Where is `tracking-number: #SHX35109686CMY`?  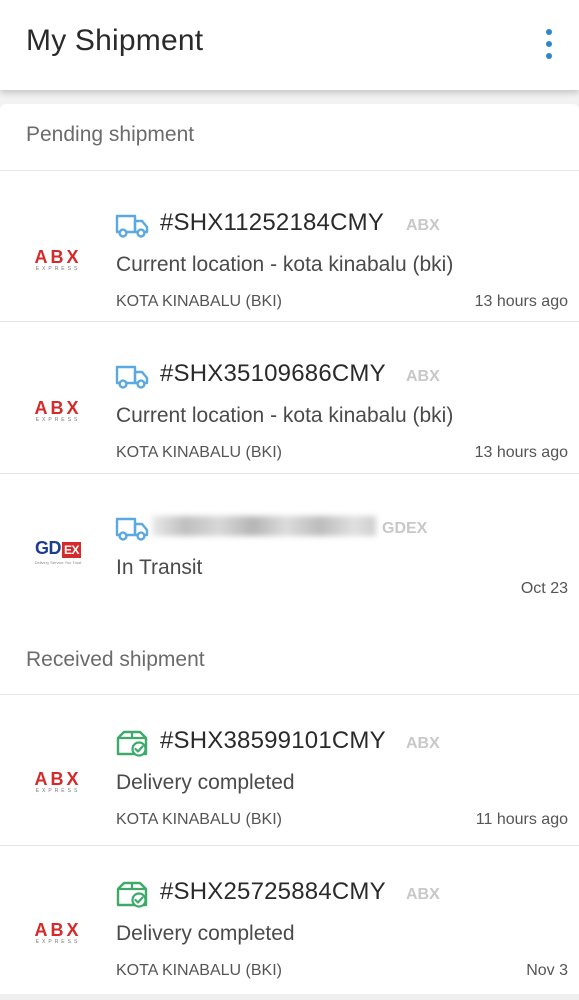 tracking-number: #SHX35109686CMY is located at coordinates (273, 373).